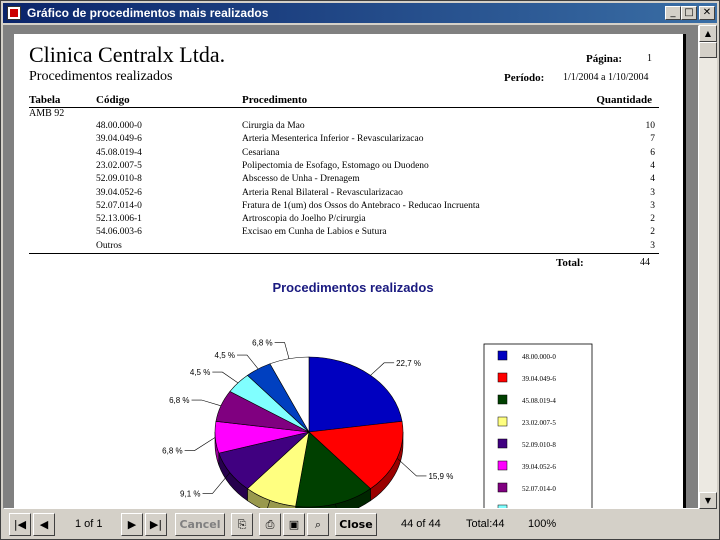 This screenshot has width=720, height=540. I want to click on scroll-up-button: ▲, so click(708, 33).